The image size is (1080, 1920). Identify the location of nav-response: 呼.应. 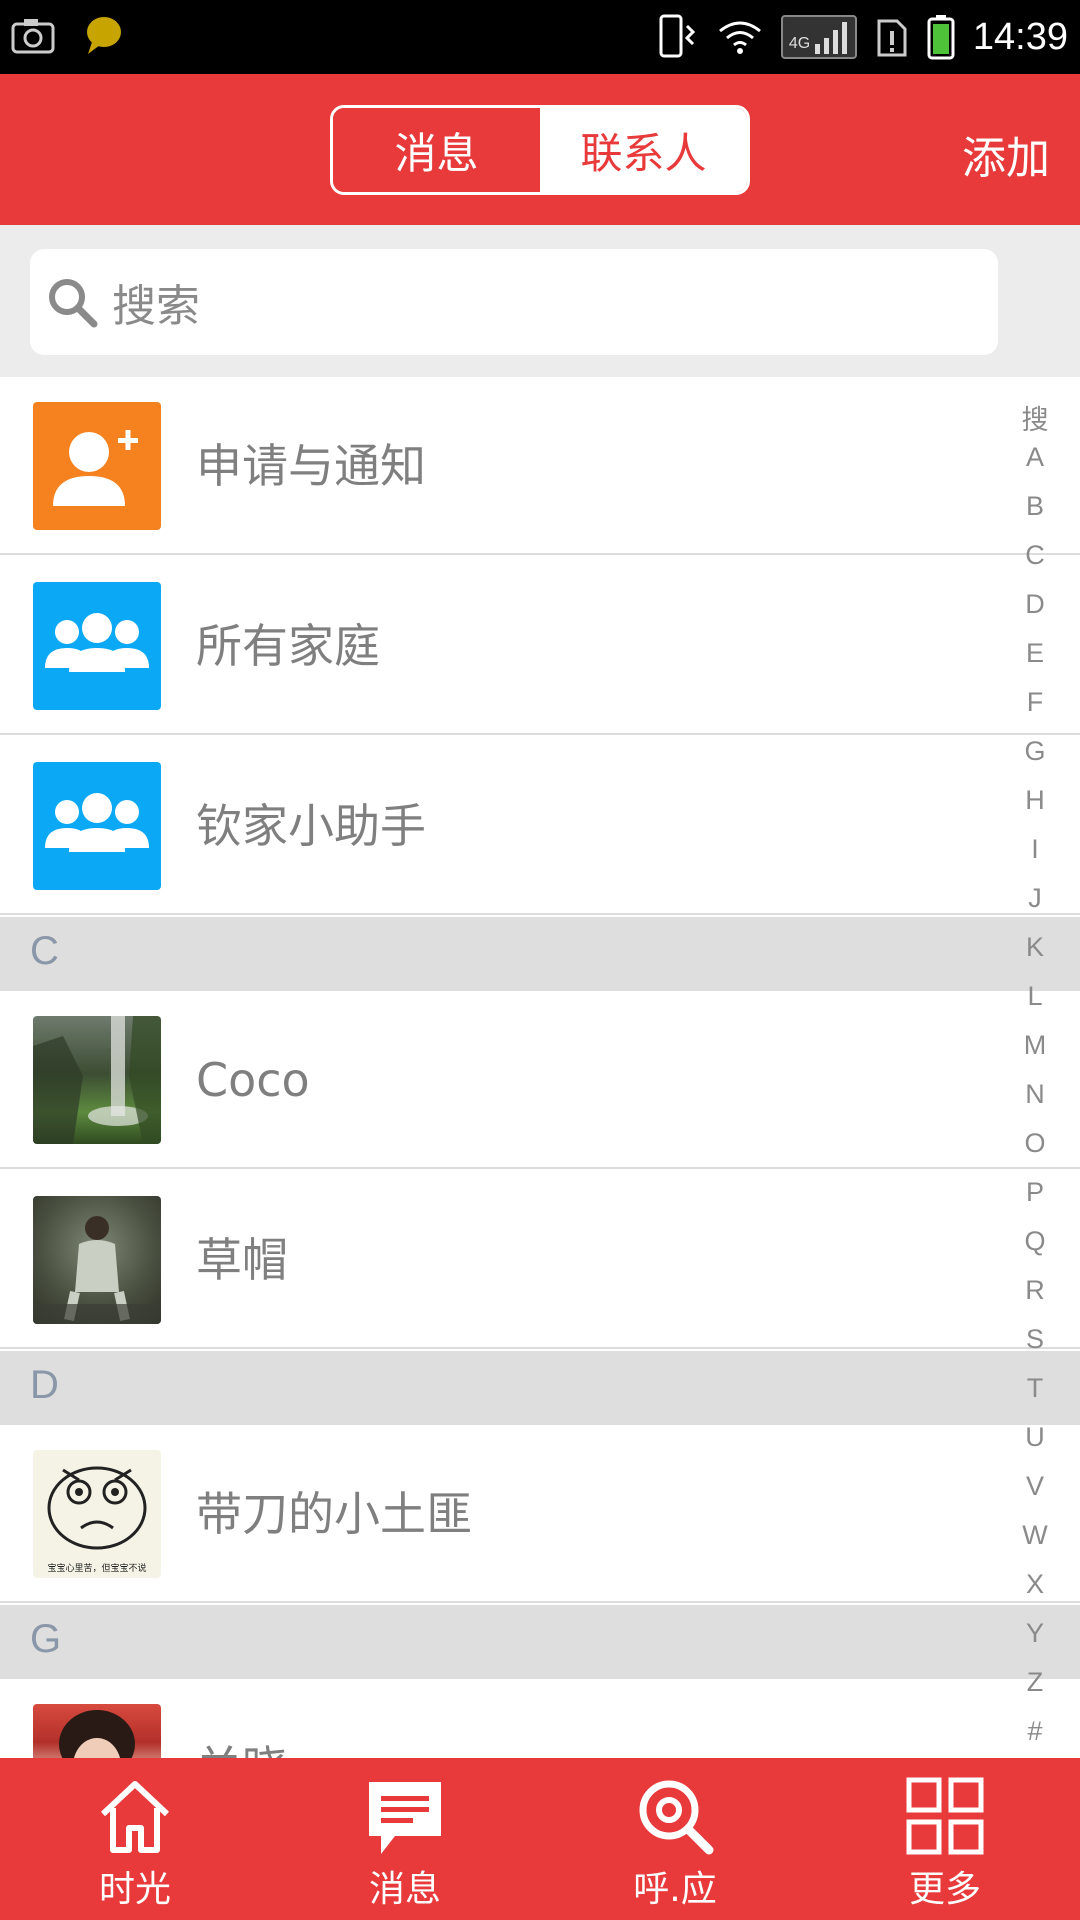
(675, 1839).